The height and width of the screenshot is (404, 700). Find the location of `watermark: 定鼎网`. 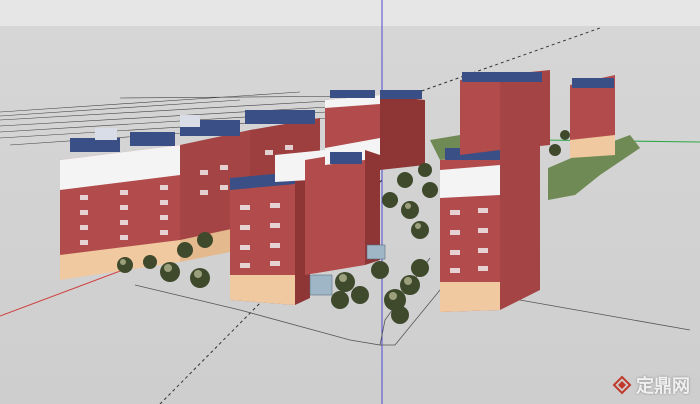

watermark: 定鼎网 is located at coordinates (651, 385).